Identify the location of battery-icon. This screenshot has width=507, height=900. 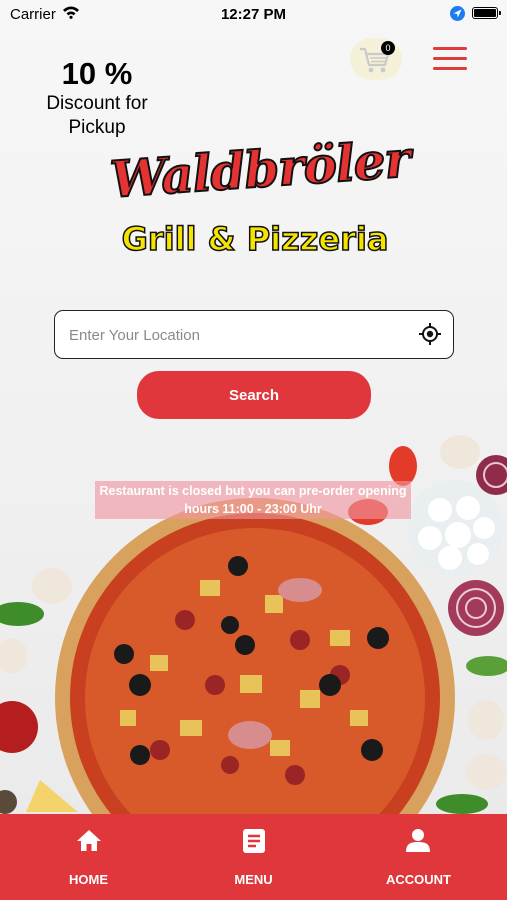
(486, 13).